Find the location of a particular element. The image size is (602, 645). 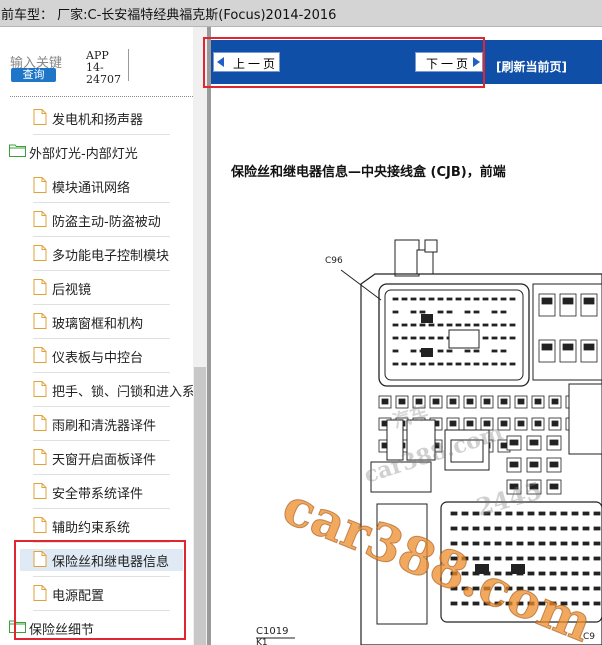

connector-c1019-label: C1019 is located at coordinates (272, 631).